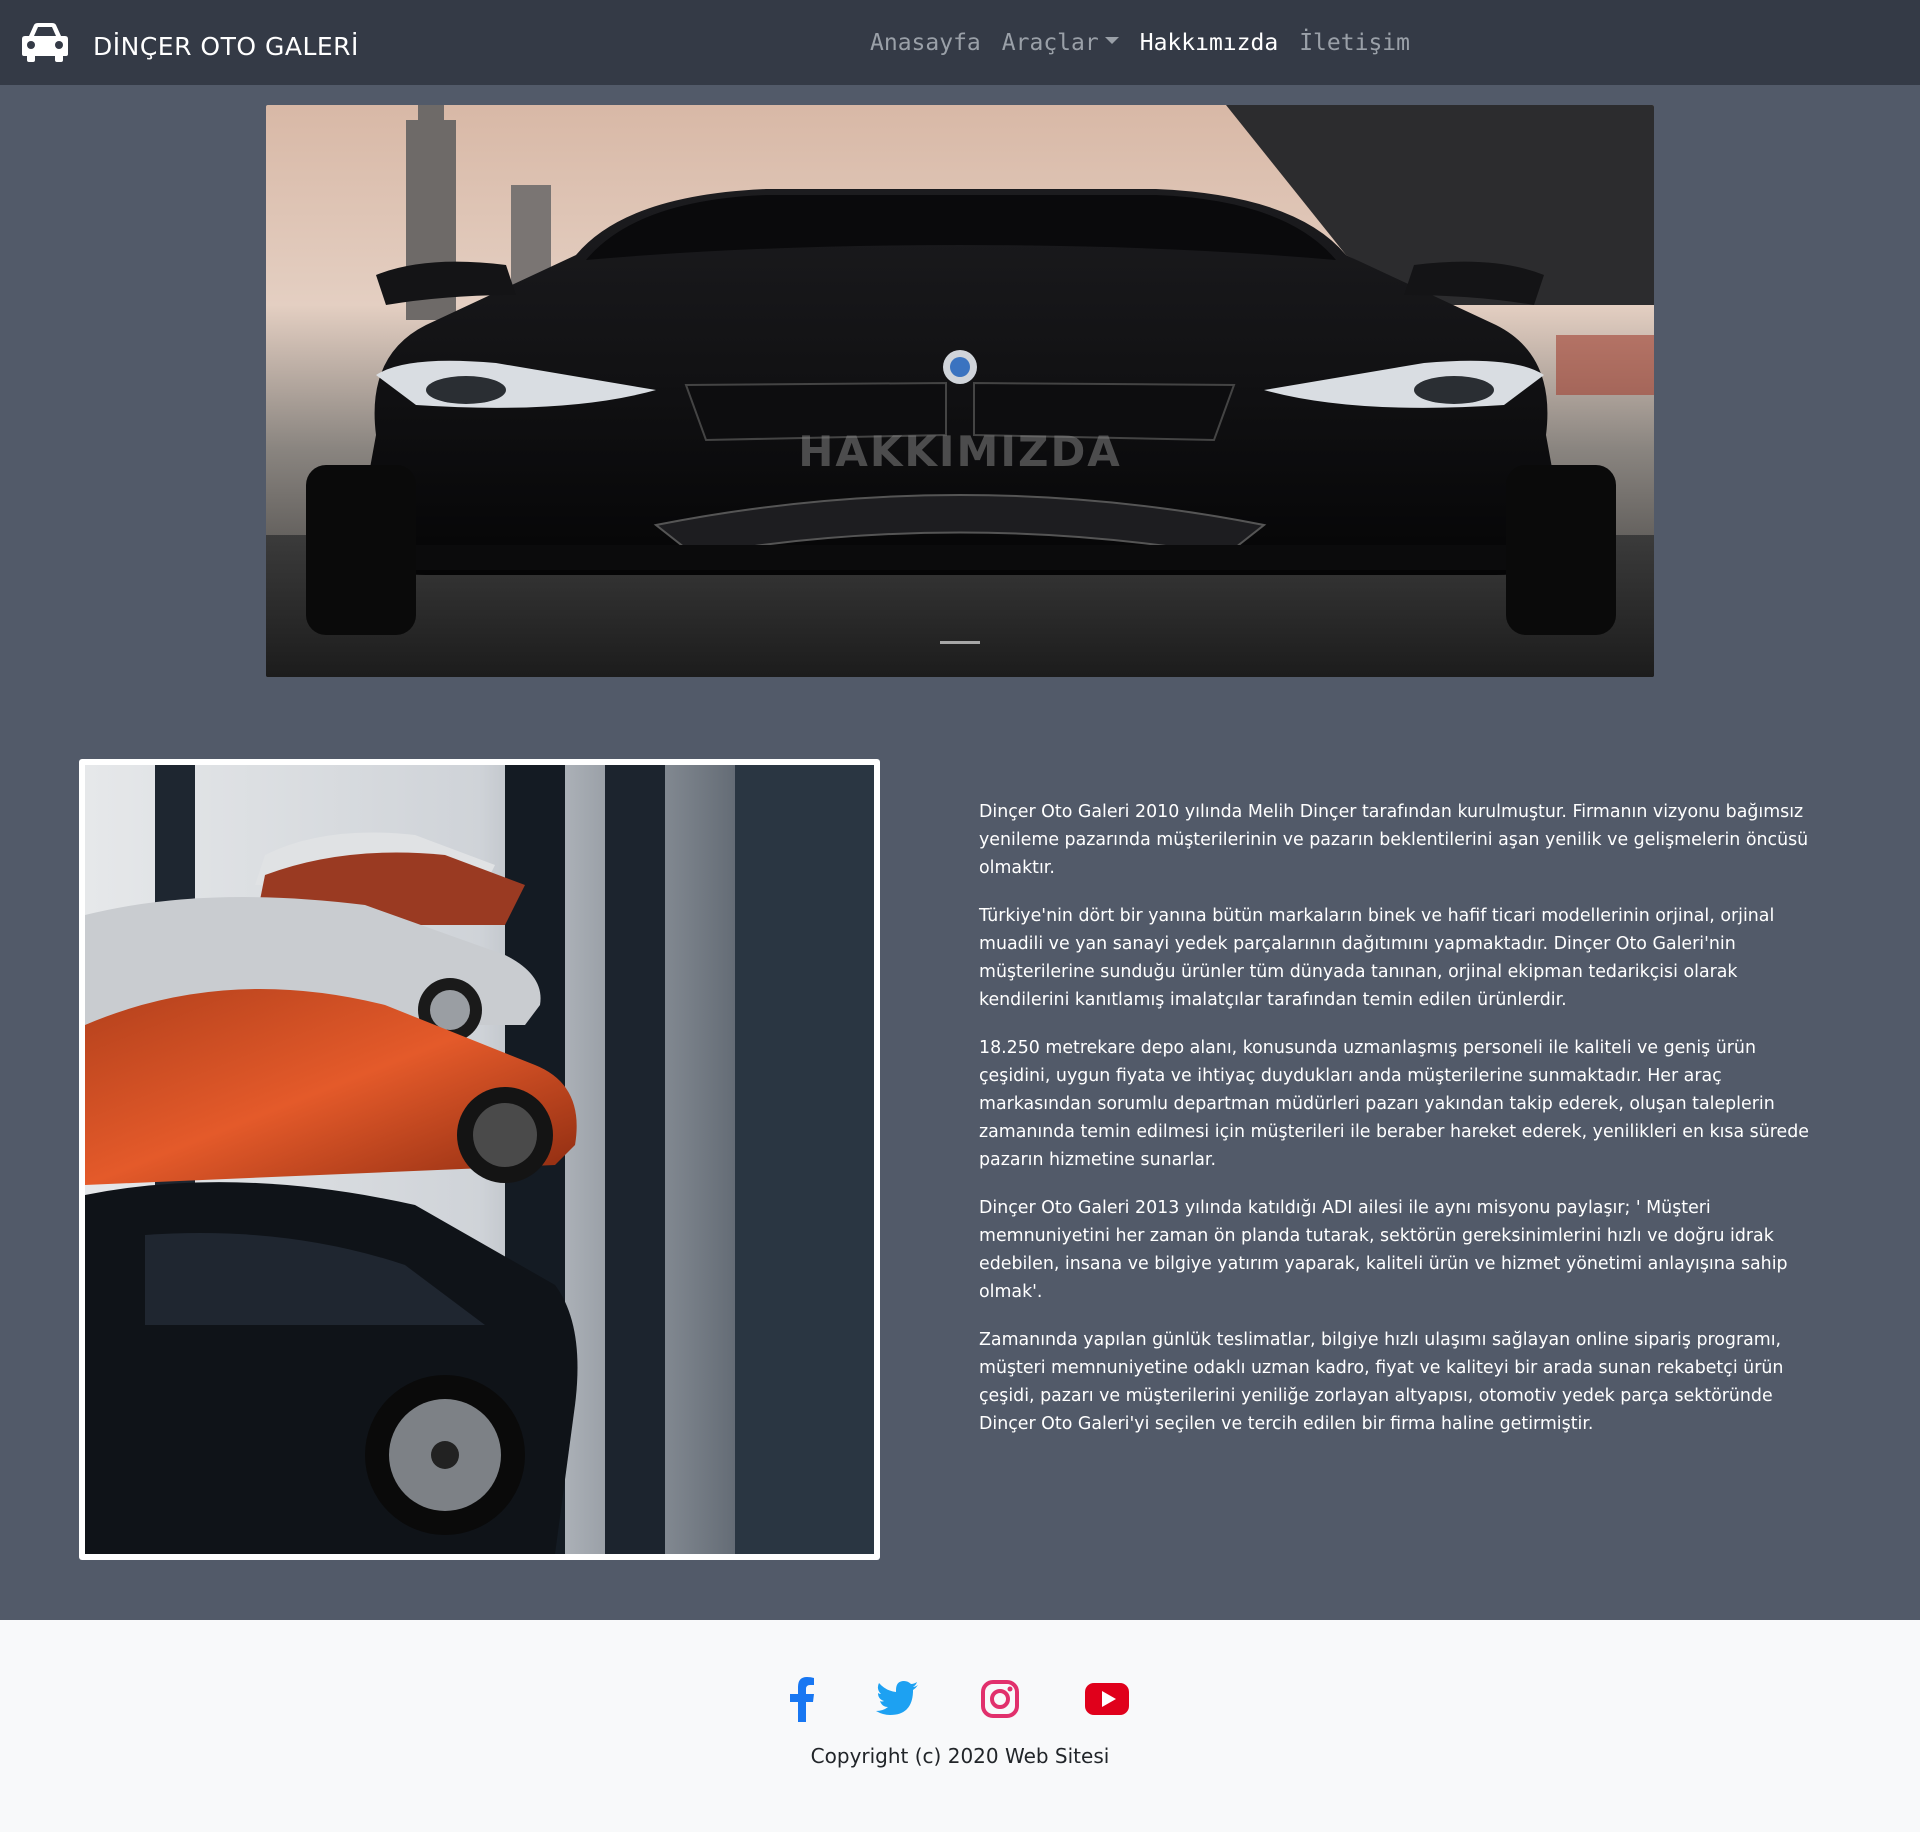  Describe the element at coordinates (960, 1756) in the screenshot. I see `copyright: Copyright (c) 2020 Web Sitesi` at that location.